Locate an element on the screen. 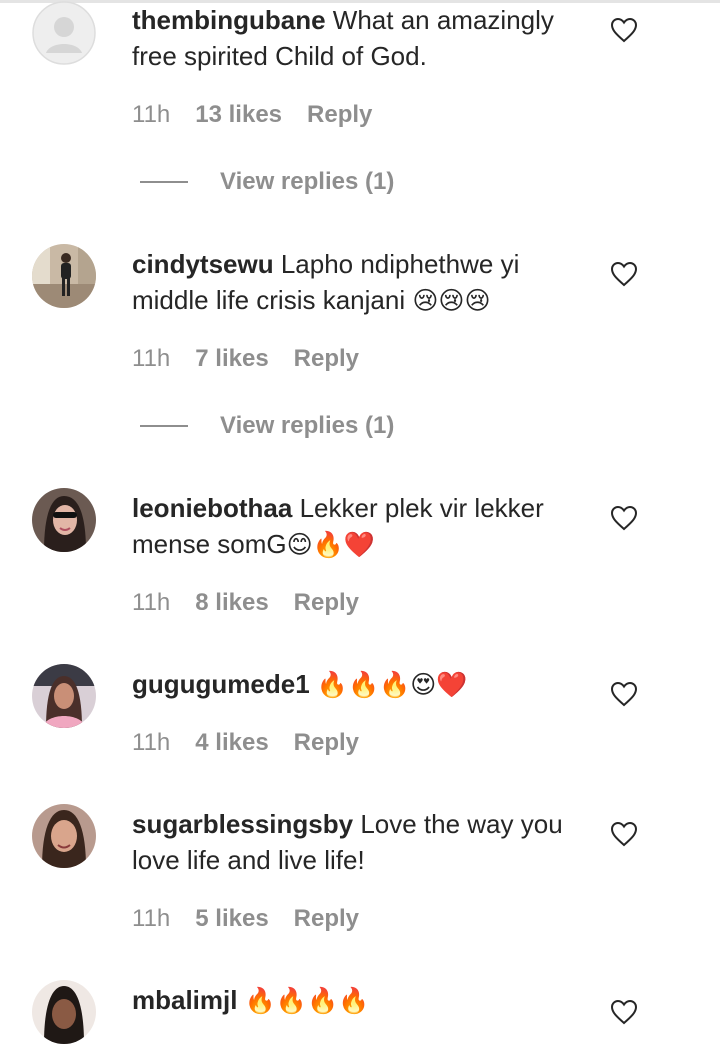  default-avatar-icon is located at coordinates (64, 33).